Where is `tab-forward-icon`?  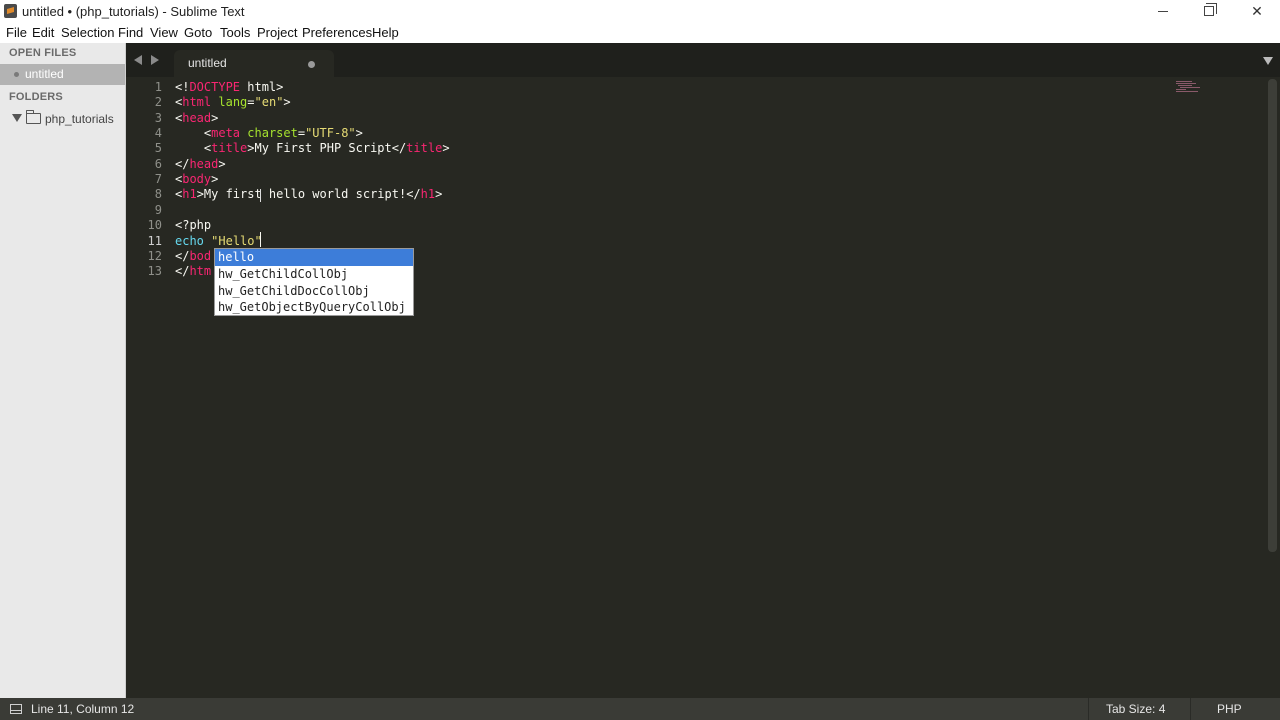 tab-forward-icon is located at coordinates (155, 60).